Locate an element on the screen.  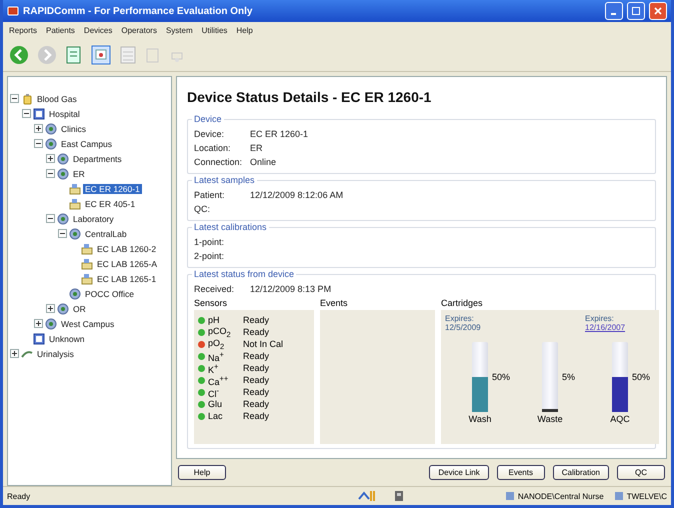
tree-item: POCC Office is located at coordinates (109, 293).